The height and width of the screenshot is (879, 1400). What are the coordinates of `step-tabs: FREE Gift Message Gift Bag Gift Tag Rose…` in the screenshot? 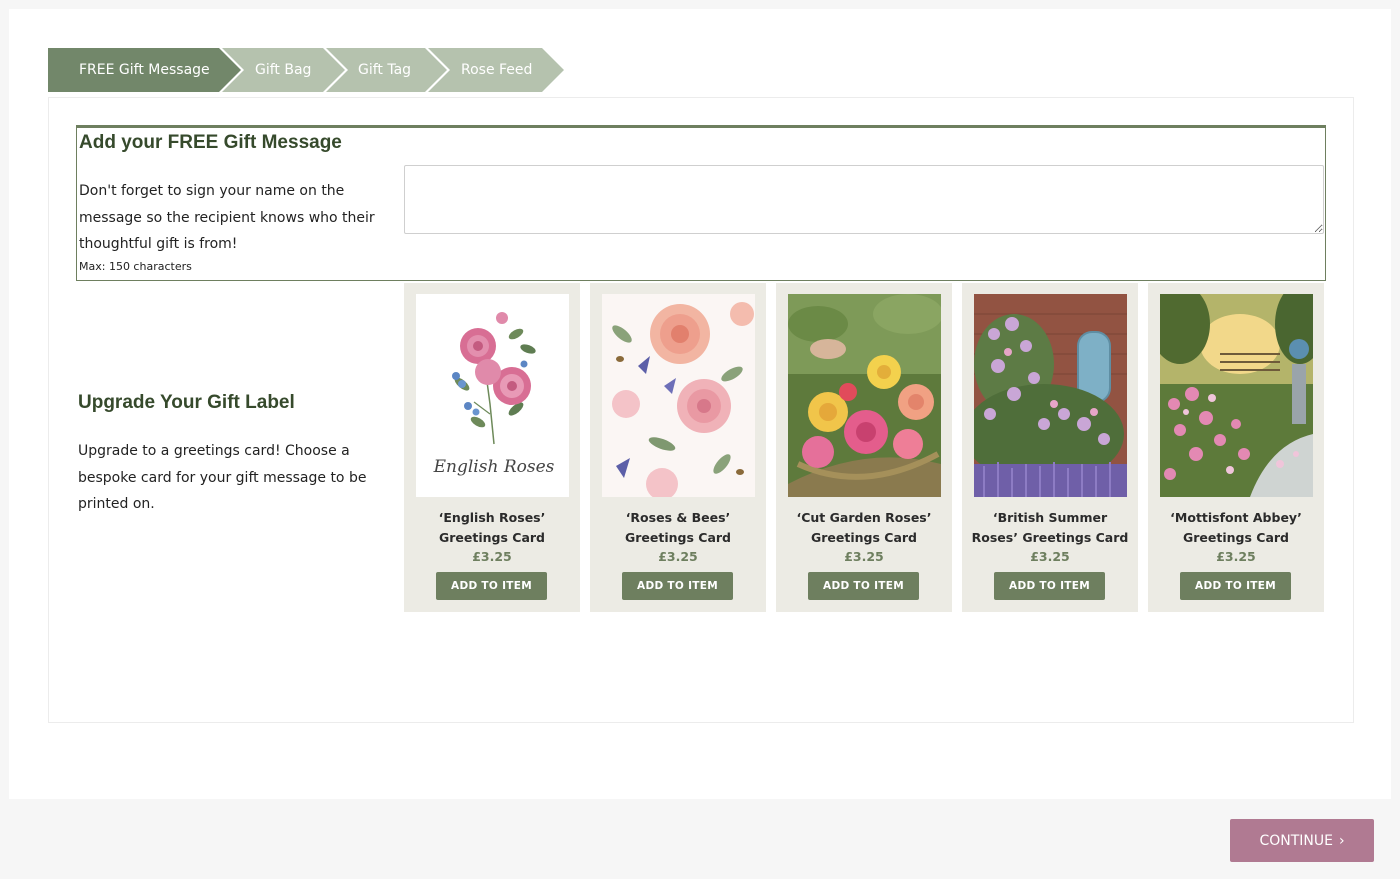 It's located at (296, 70).